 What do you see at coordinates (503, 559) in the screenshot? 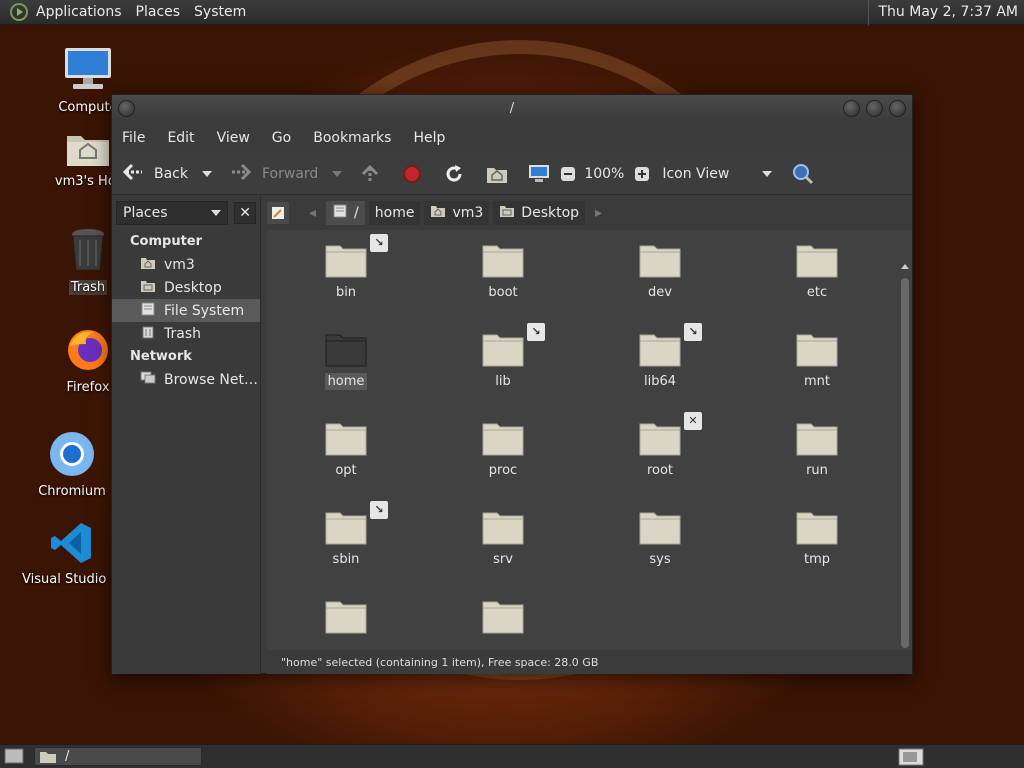
I see `file-name: srv` at bounding box center [503, 559].